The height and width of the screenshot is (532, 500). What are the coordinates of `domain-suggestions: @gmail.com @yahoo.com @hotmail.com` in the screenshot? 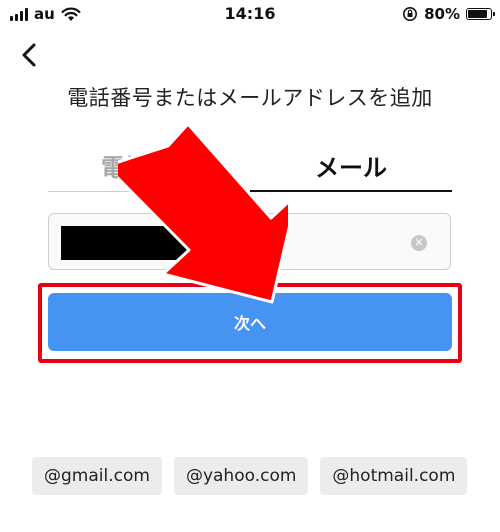 It's located at (266, 476).